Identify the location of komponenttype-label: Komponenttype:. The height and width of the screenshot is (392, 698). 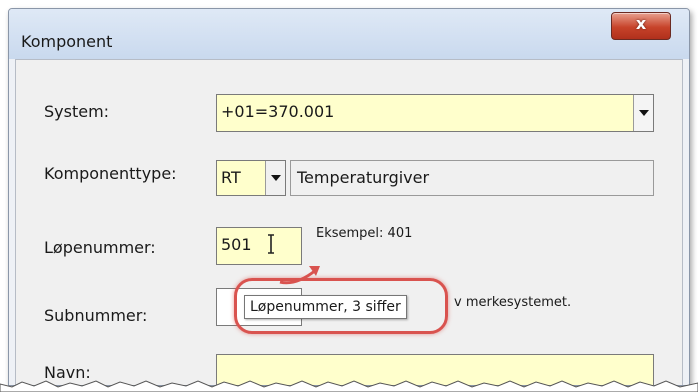
(110, 173).